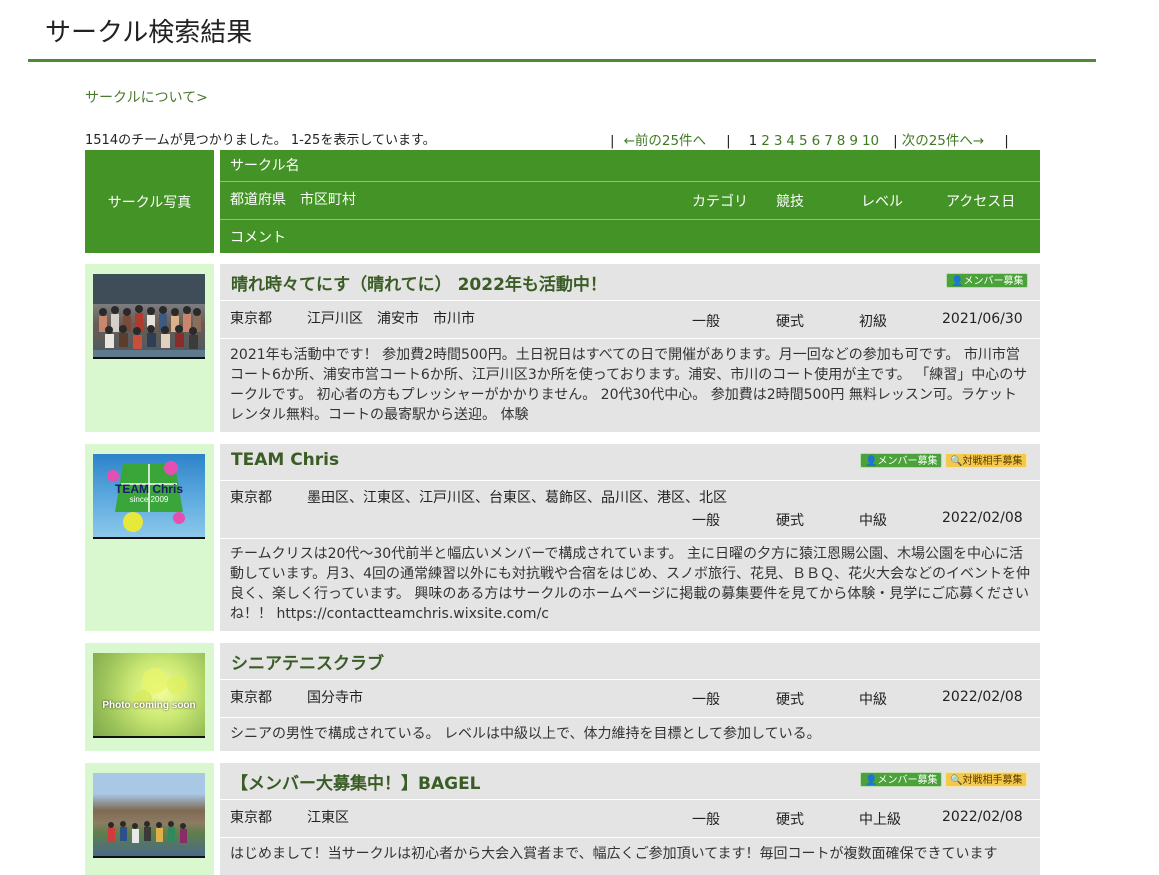 The width and height of the screenshot is (1159, 875). I want to click on header-info-column: サークル名 都道府県 市区町村 カテゴリ 競技 レベル アクセス日 コメント, so click(630, 201).